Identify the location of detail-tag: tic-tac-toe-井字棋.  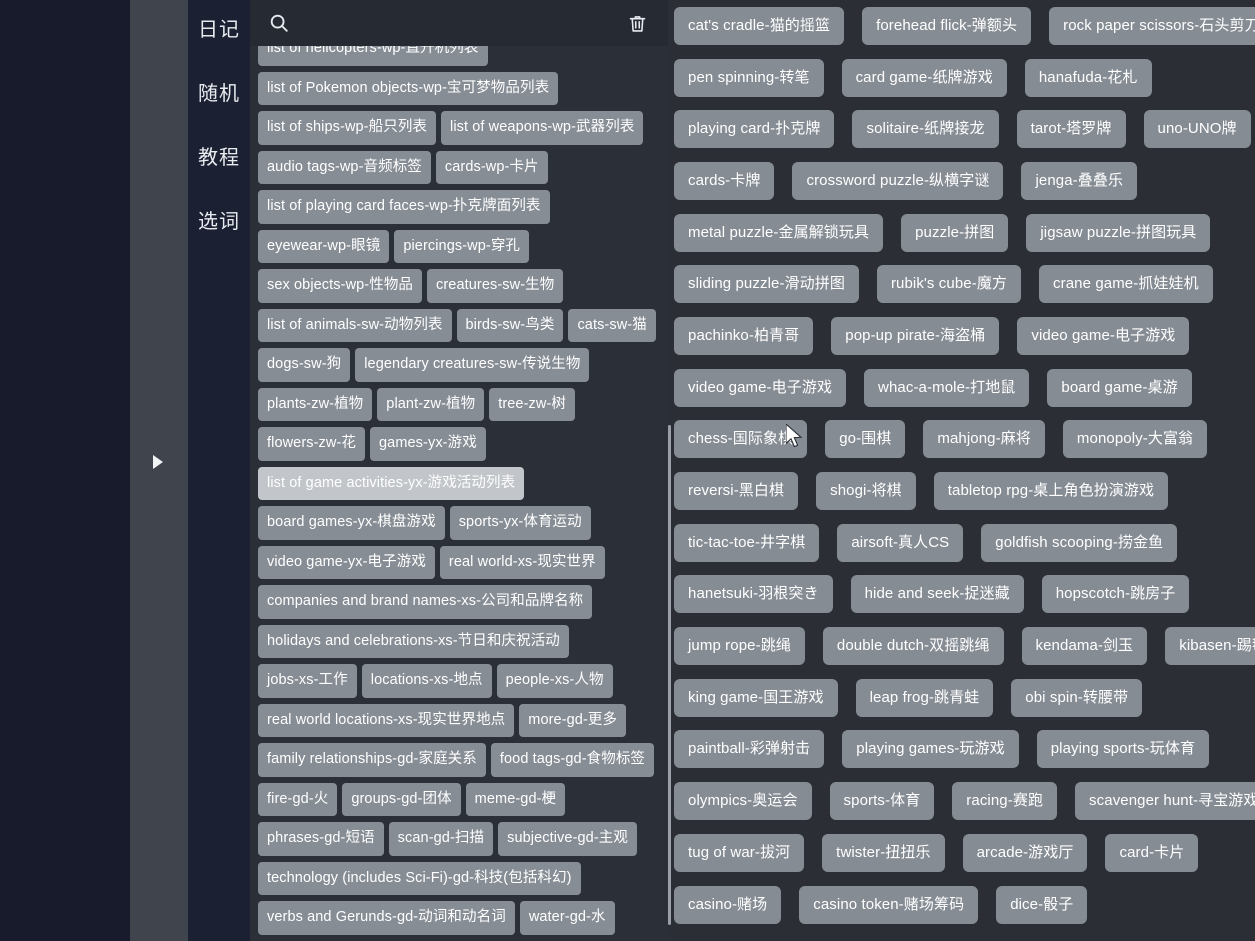
(747, 542).